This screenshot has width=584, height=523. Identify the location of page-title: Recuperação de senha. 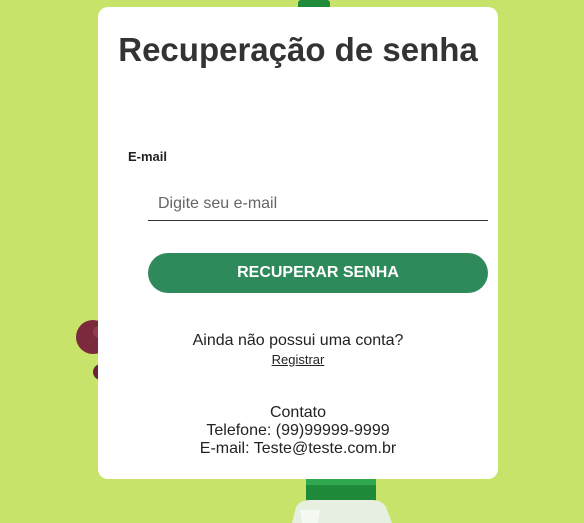
(298, 49).